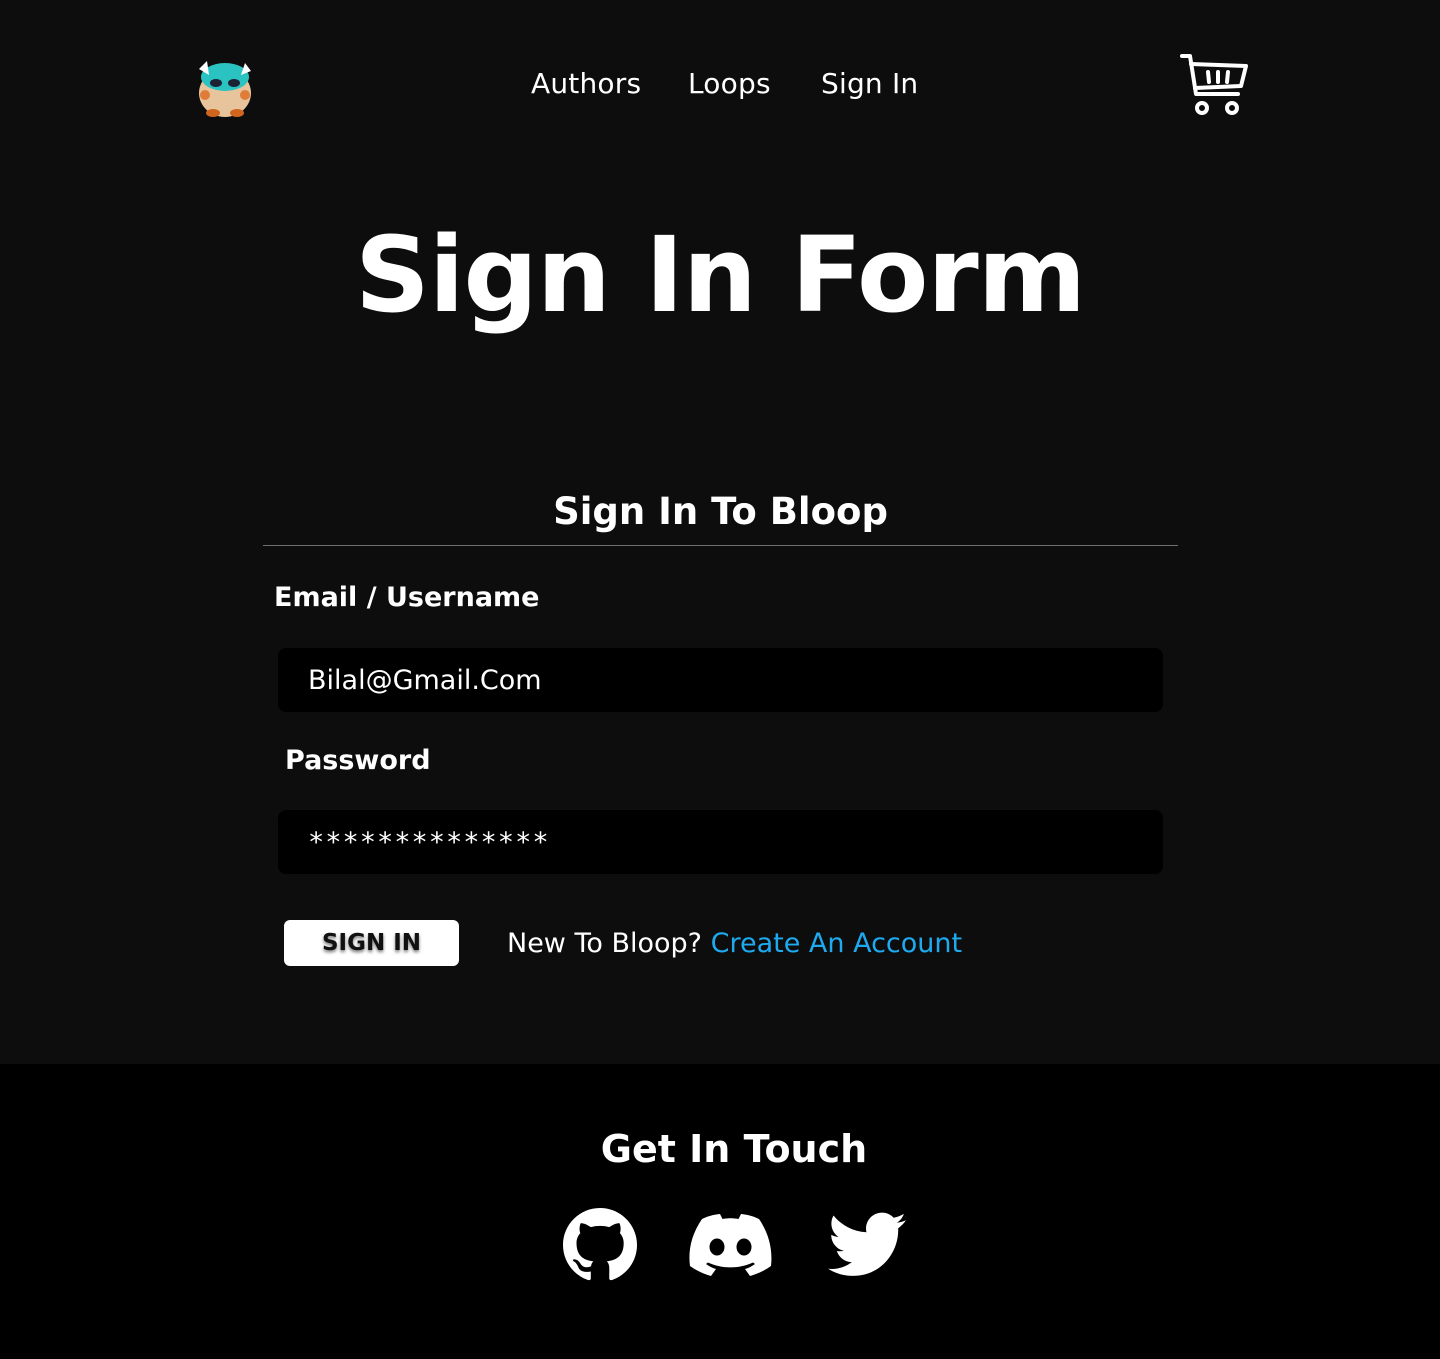 This screenshot has width=1440, height=1359. What do you see at coordinates (407, 597) in the screenshot?
I see `email-label: Email / Username` at bounding box center [407, 597].